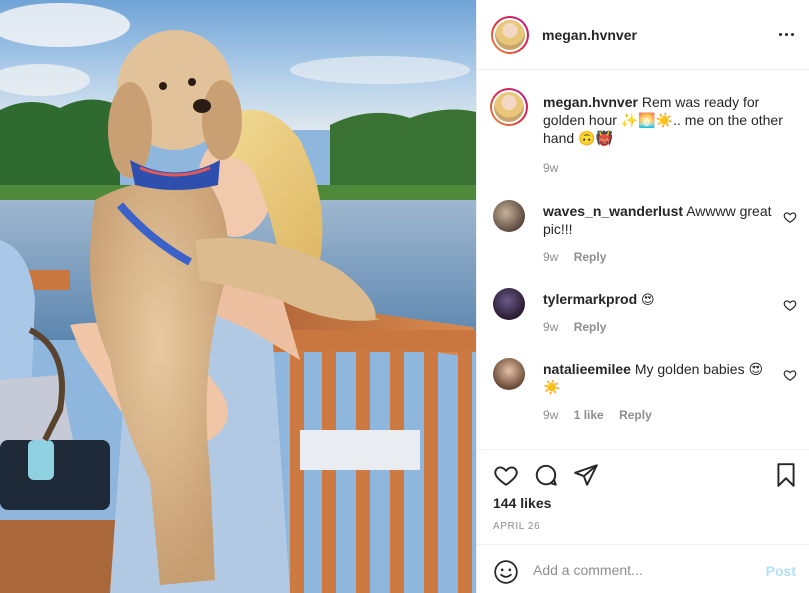 This screenshot has width=809, height=593. Describe the element at coordinates (506, 572) in the screenshot. I see `smiley-icon` at that location.